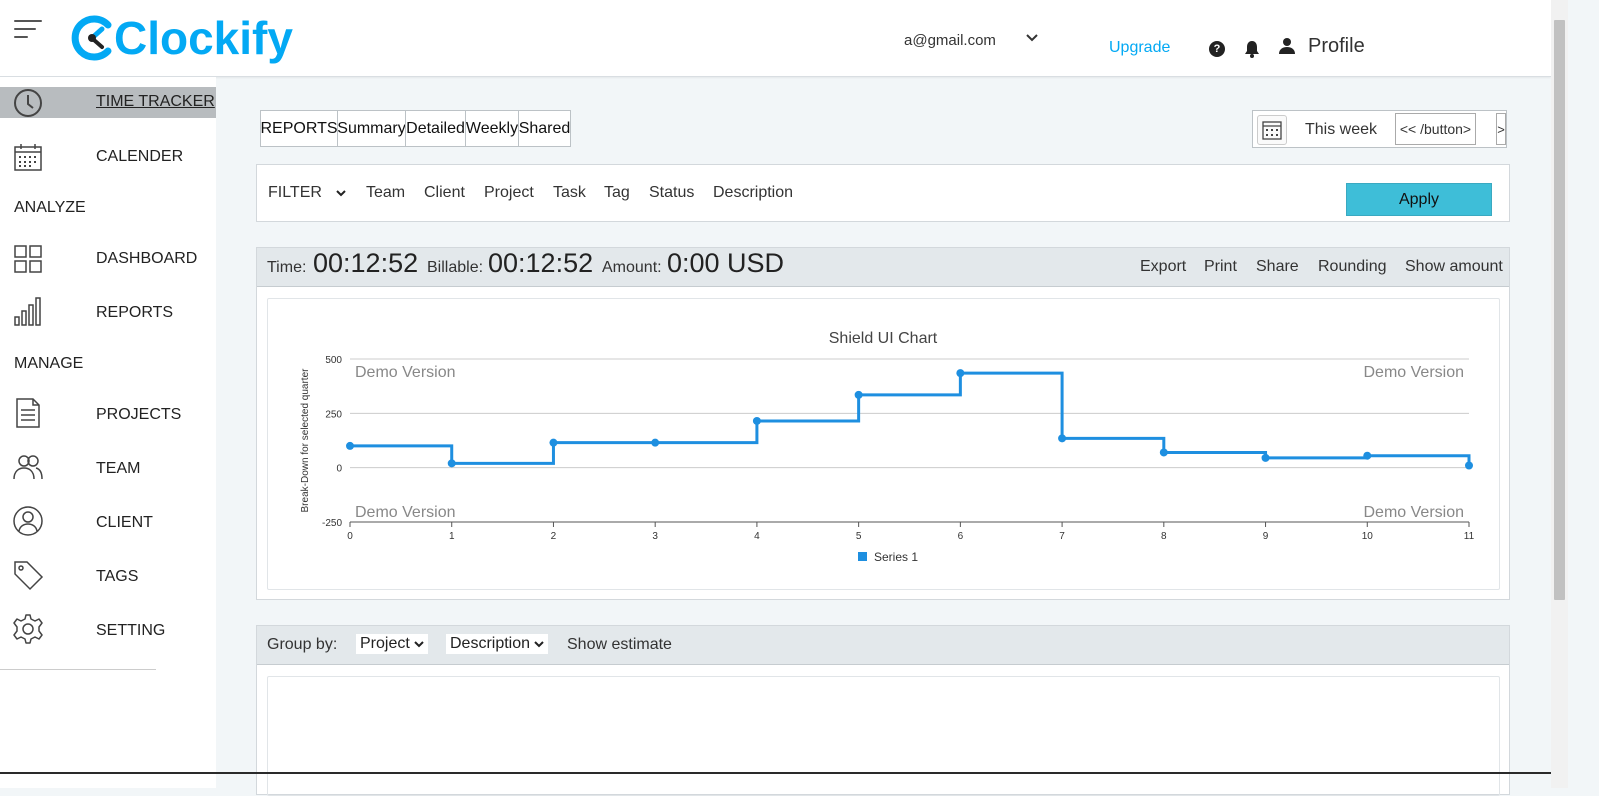 This screenshot has height=796, width=1599. What do you see at coordinates (28, 629) in the screenshot?
I see `gear-icon` at bounding box center [28, 629].